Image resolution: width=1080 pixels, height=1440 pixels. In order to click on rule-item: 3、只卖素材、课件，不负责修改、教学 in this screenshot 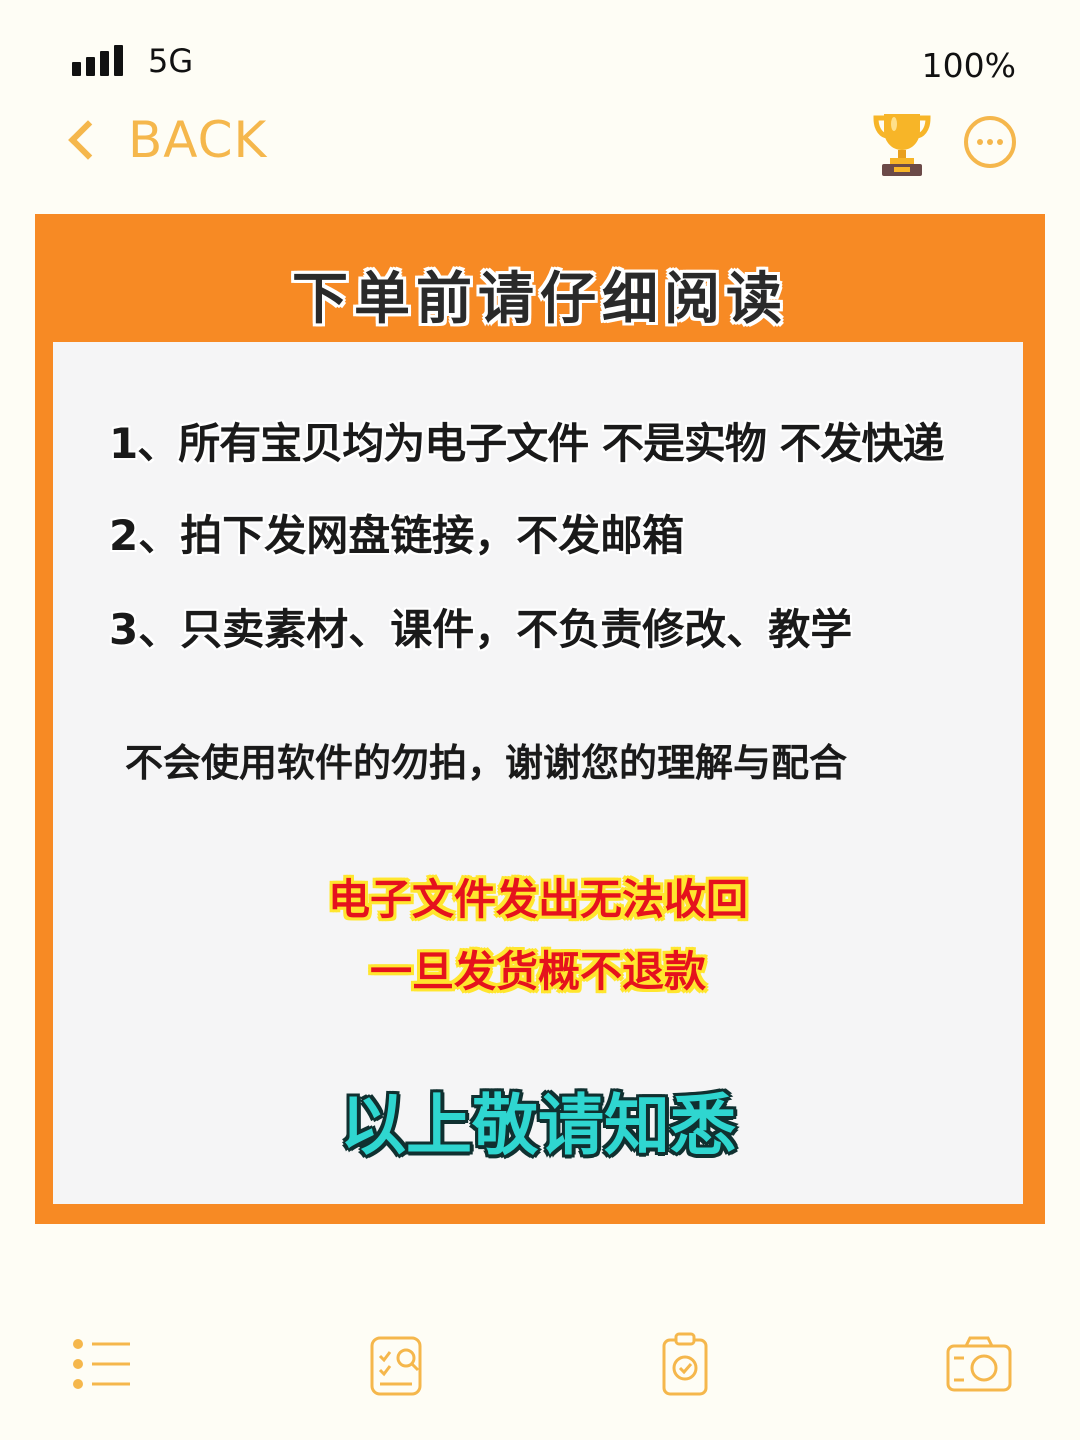, I will do `click(481, 629)`.